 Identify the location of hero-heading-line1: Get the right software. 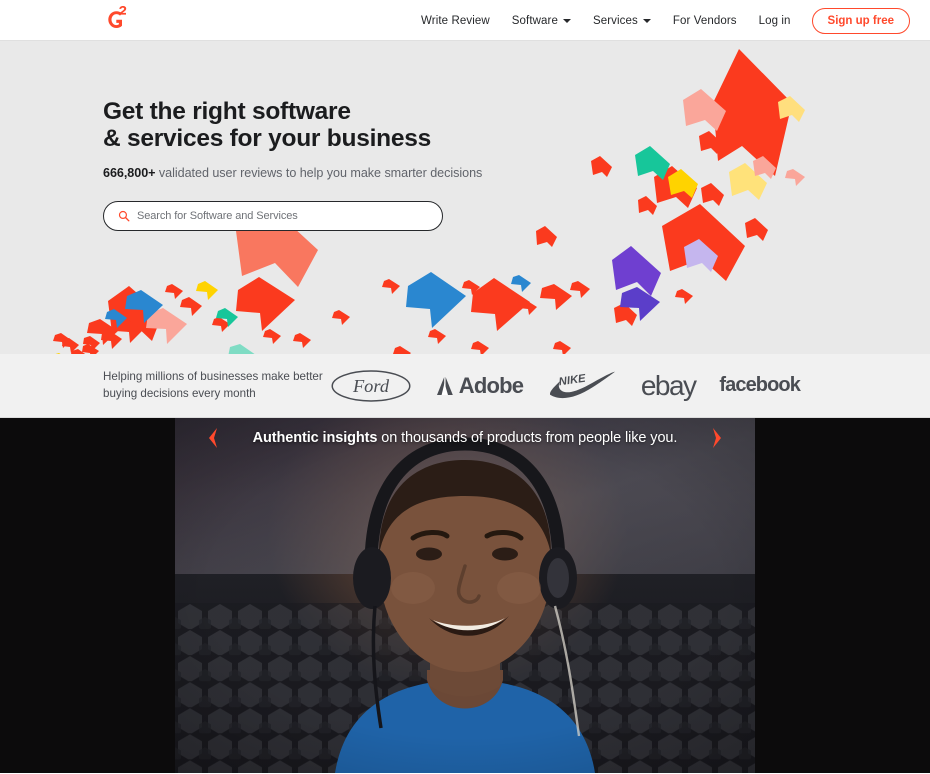
(227, 111).